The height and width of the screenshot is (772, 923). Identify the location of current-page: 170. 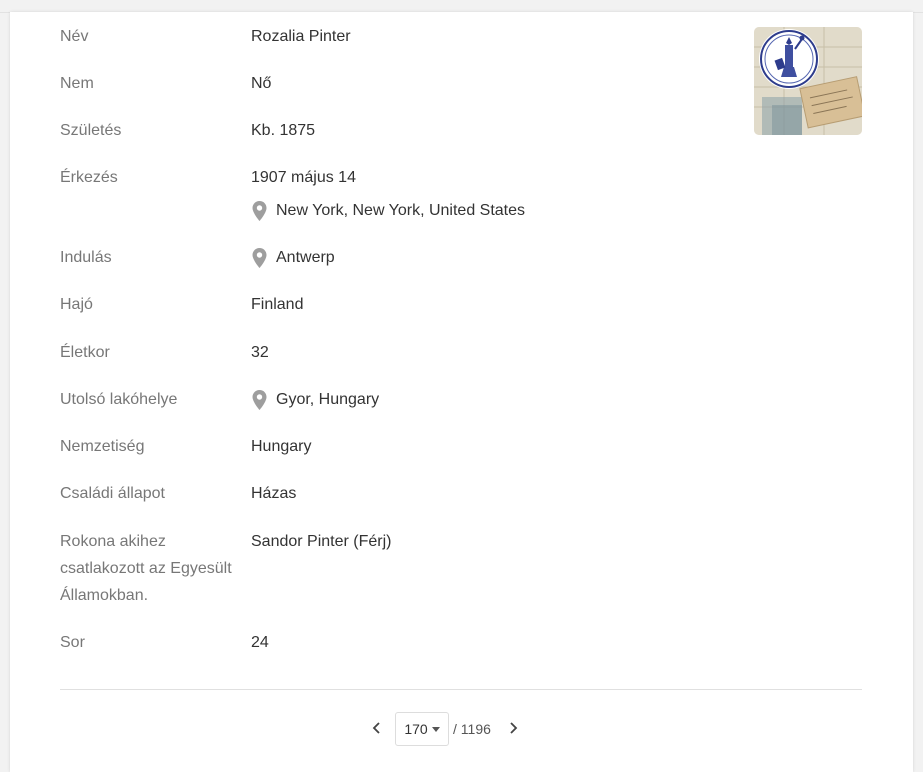
(416, 729).